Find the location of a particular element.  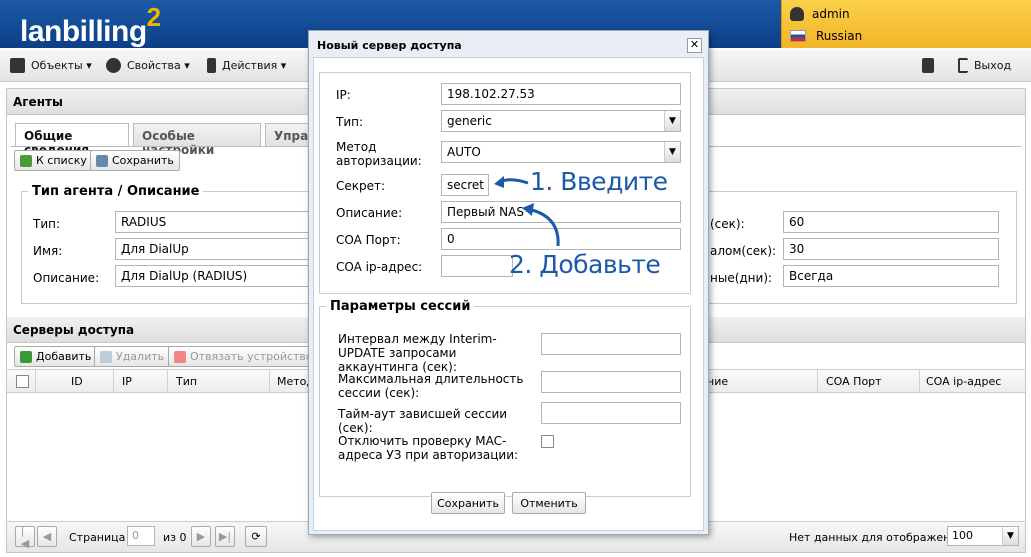

back-to-list-label: К списку is located at coordinates (61, 160).